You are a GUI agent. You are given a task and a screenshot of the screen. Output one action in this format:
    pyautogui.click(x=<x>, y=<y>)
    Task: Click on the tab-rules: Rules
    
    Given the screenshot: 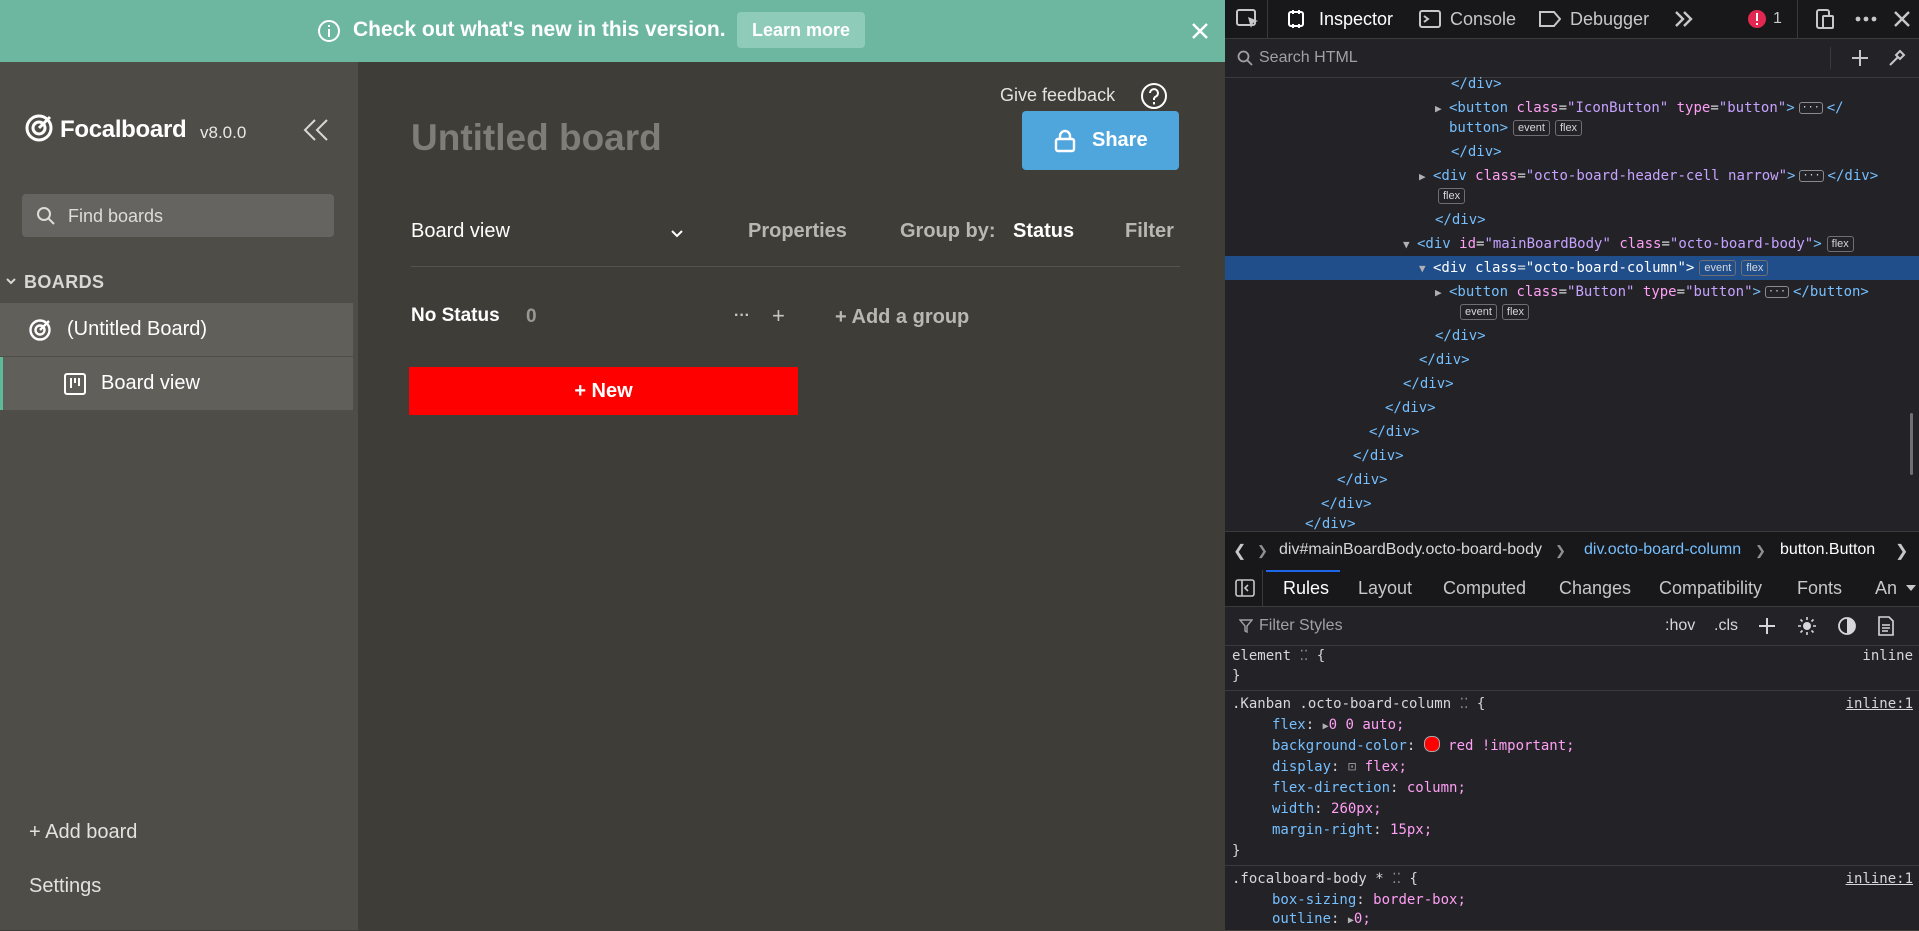 What is the action you would take?
    pyautogui.click(x=1306, y=588)
    